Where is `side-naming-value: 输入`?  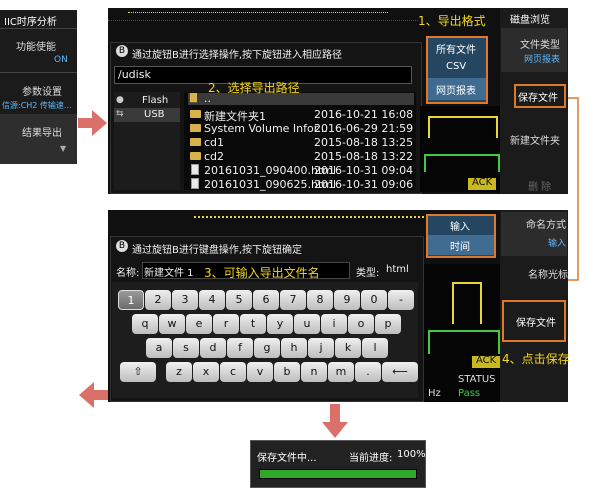 side-naming-value: 输入 is located at coordinates (557, 244).